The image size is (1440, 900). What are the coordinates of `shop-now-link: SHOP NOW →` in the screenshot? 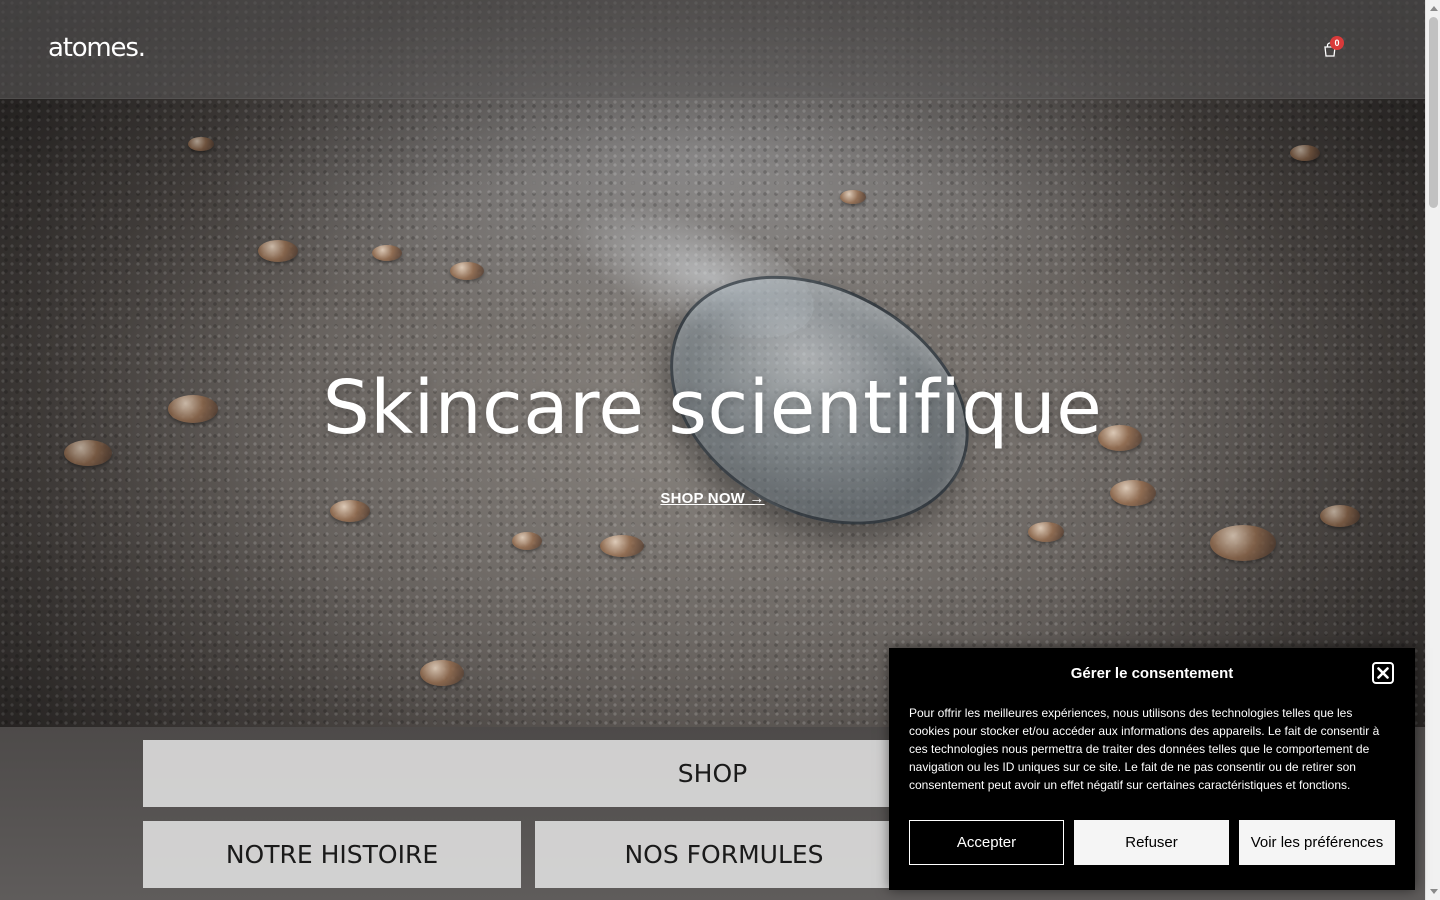 It's located at (712, 498).